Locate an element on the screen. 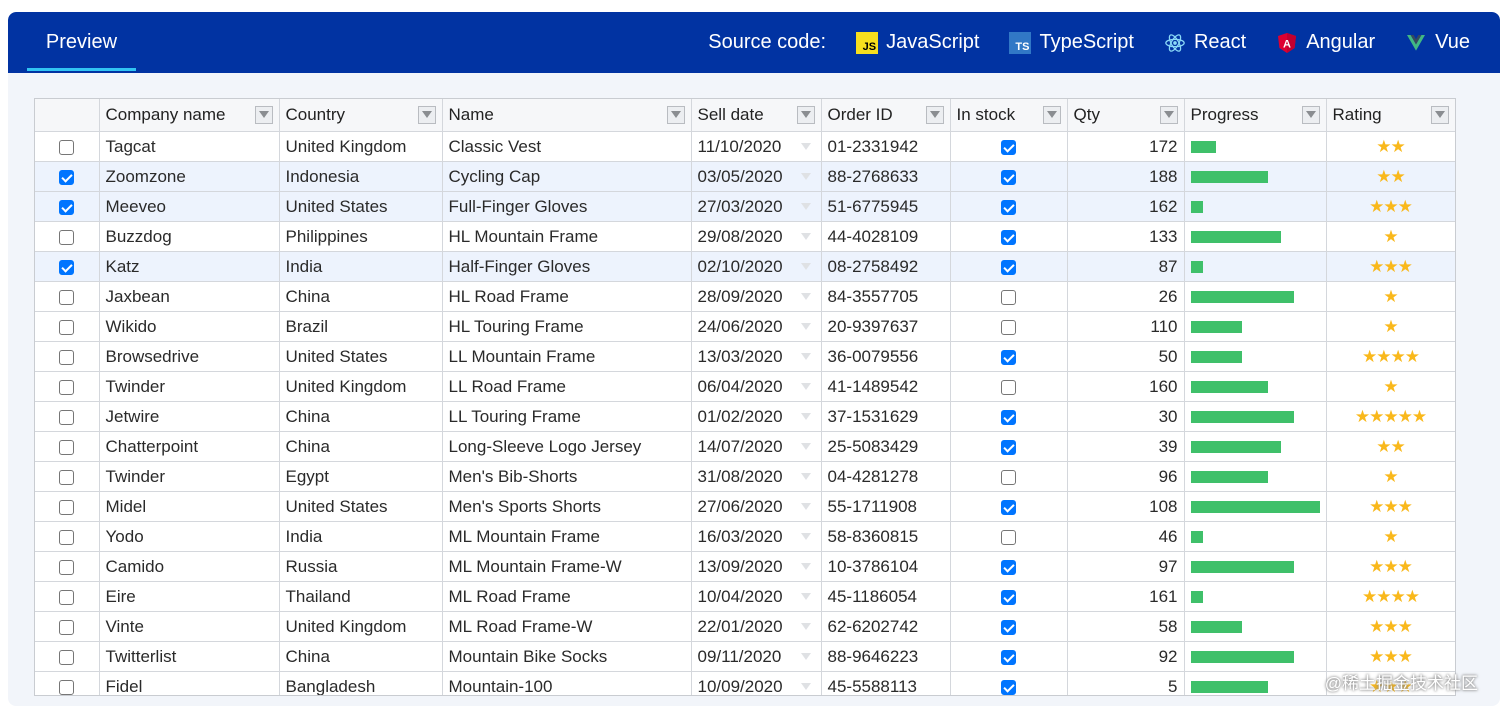 The width and height of the screenshot is (1512, 718). cell-company: Twitterlist is located at coordinates (189, 656).